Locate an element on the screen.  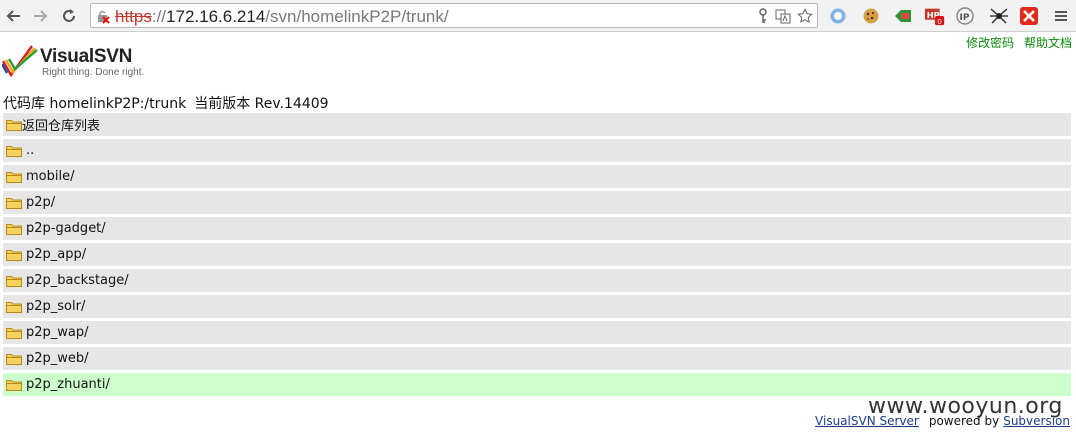
list-item: p2p_solr/ is located at coordinates (537, 306).